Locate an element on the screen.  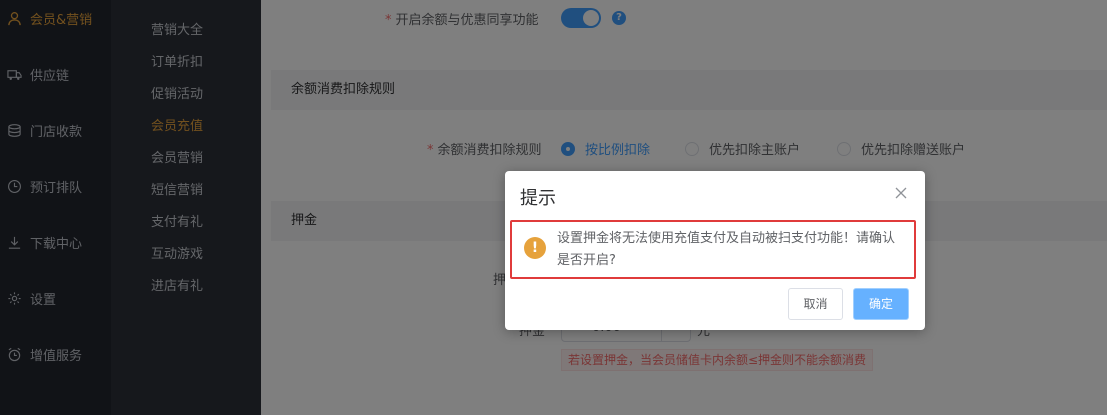
close-icon is located at coordinates (901, 193).